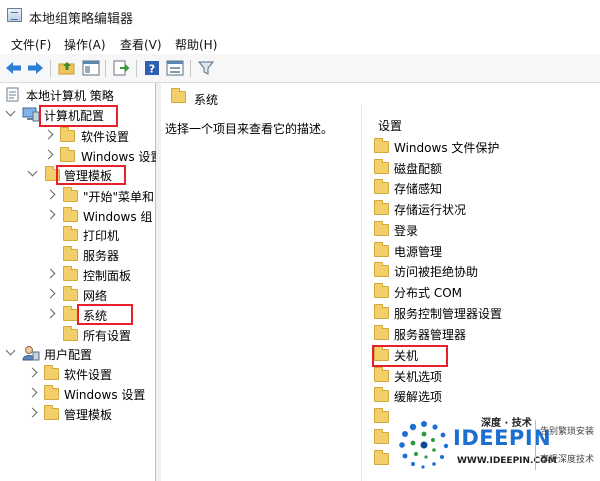 This screenshot has height=481, width=600. What do you see at coordinates (567, 460) in the screenshot?
I see `watermark-slogan-2: 享受深度技术` at bounding box center [567, 460].